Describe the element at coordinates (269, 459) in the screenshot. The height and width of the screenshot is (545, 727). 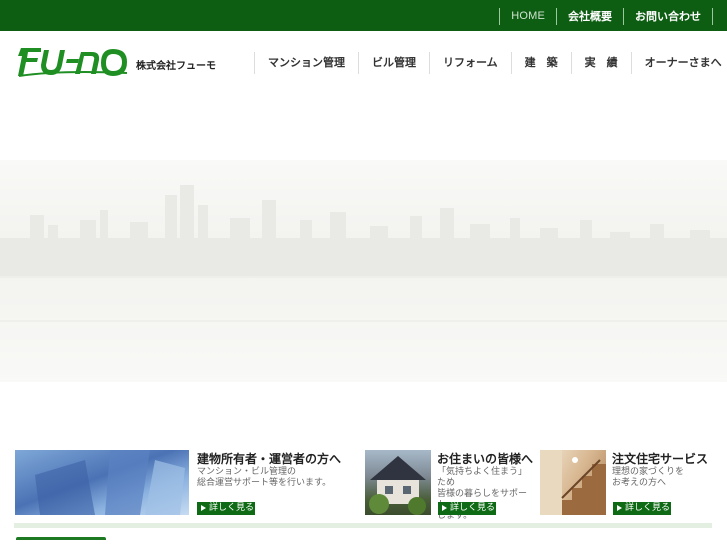
I see `owner-card-title: 建物所有者・運営者の方へ` at that location.